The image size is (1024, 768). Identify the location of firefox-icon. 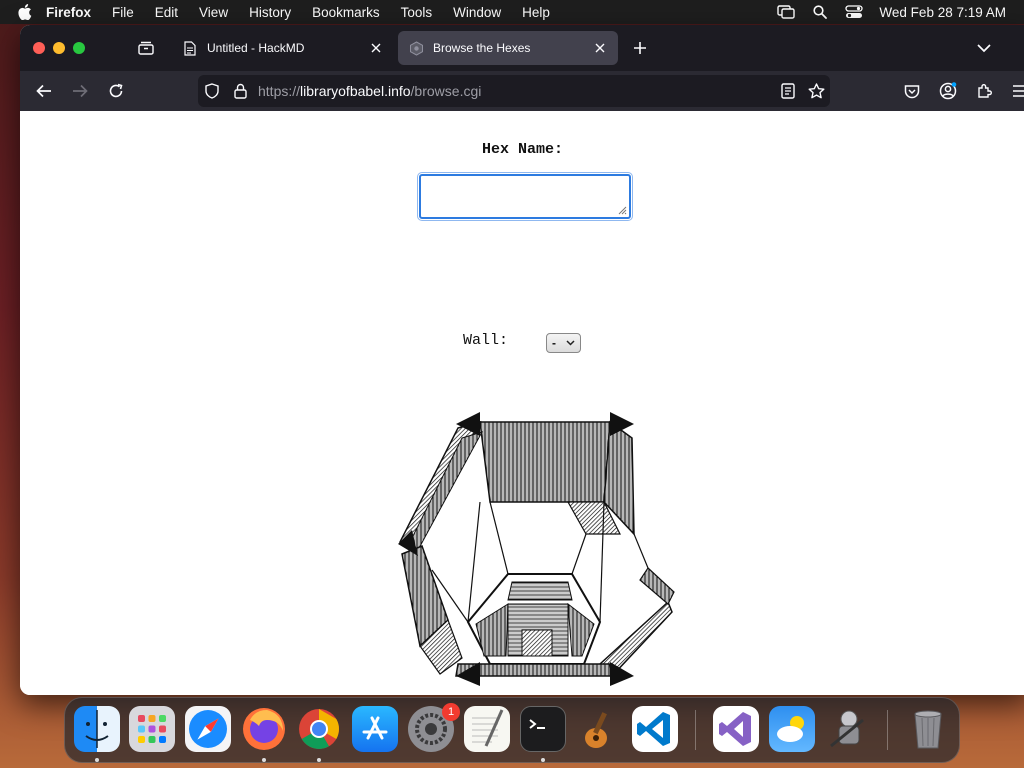
(264, 729).